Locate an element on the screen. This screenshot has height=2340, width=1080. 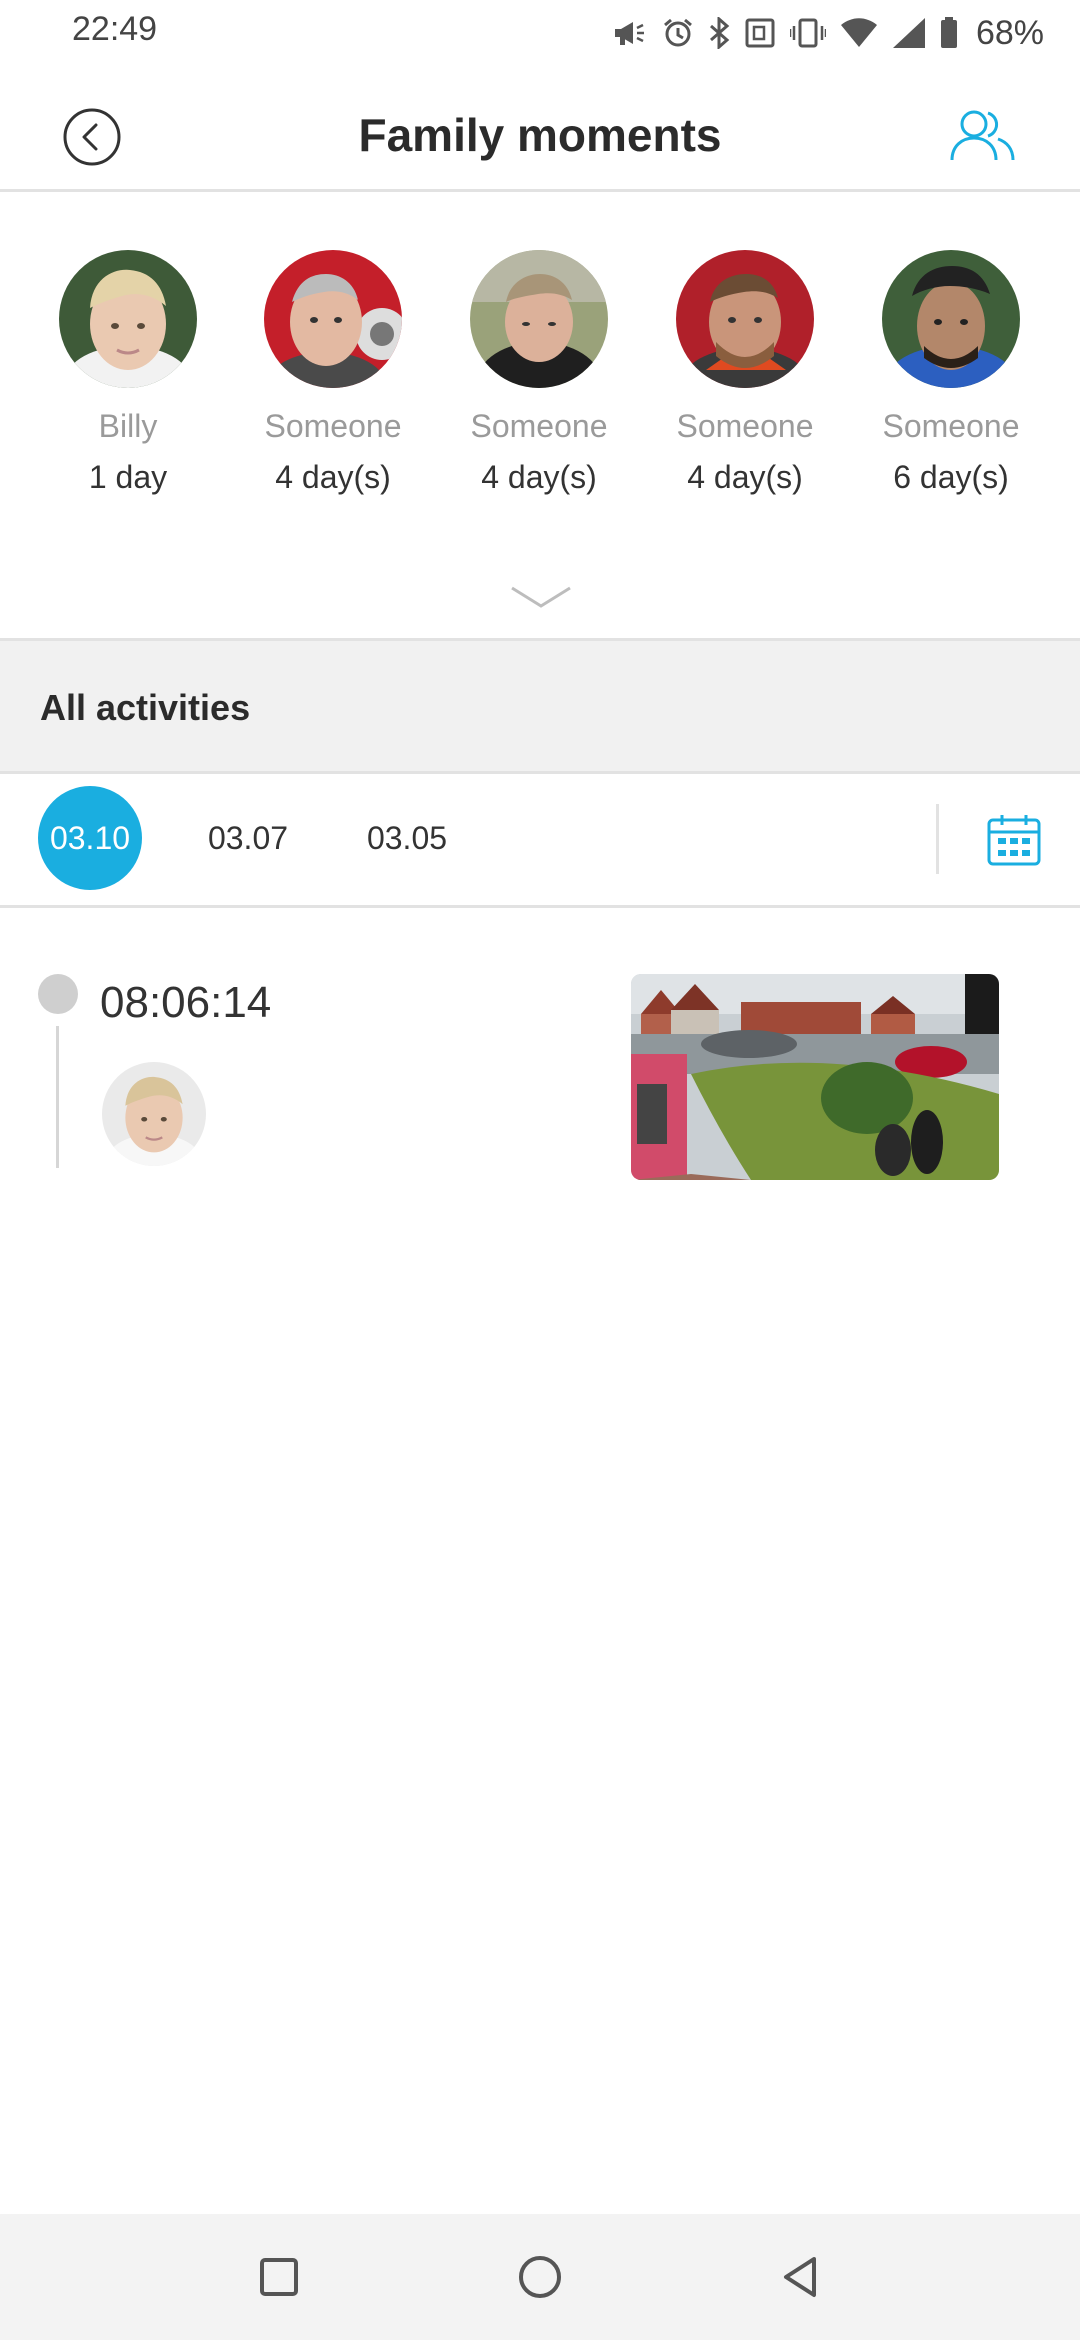
back-triangle-icon is located at coordinates (800, 2277).